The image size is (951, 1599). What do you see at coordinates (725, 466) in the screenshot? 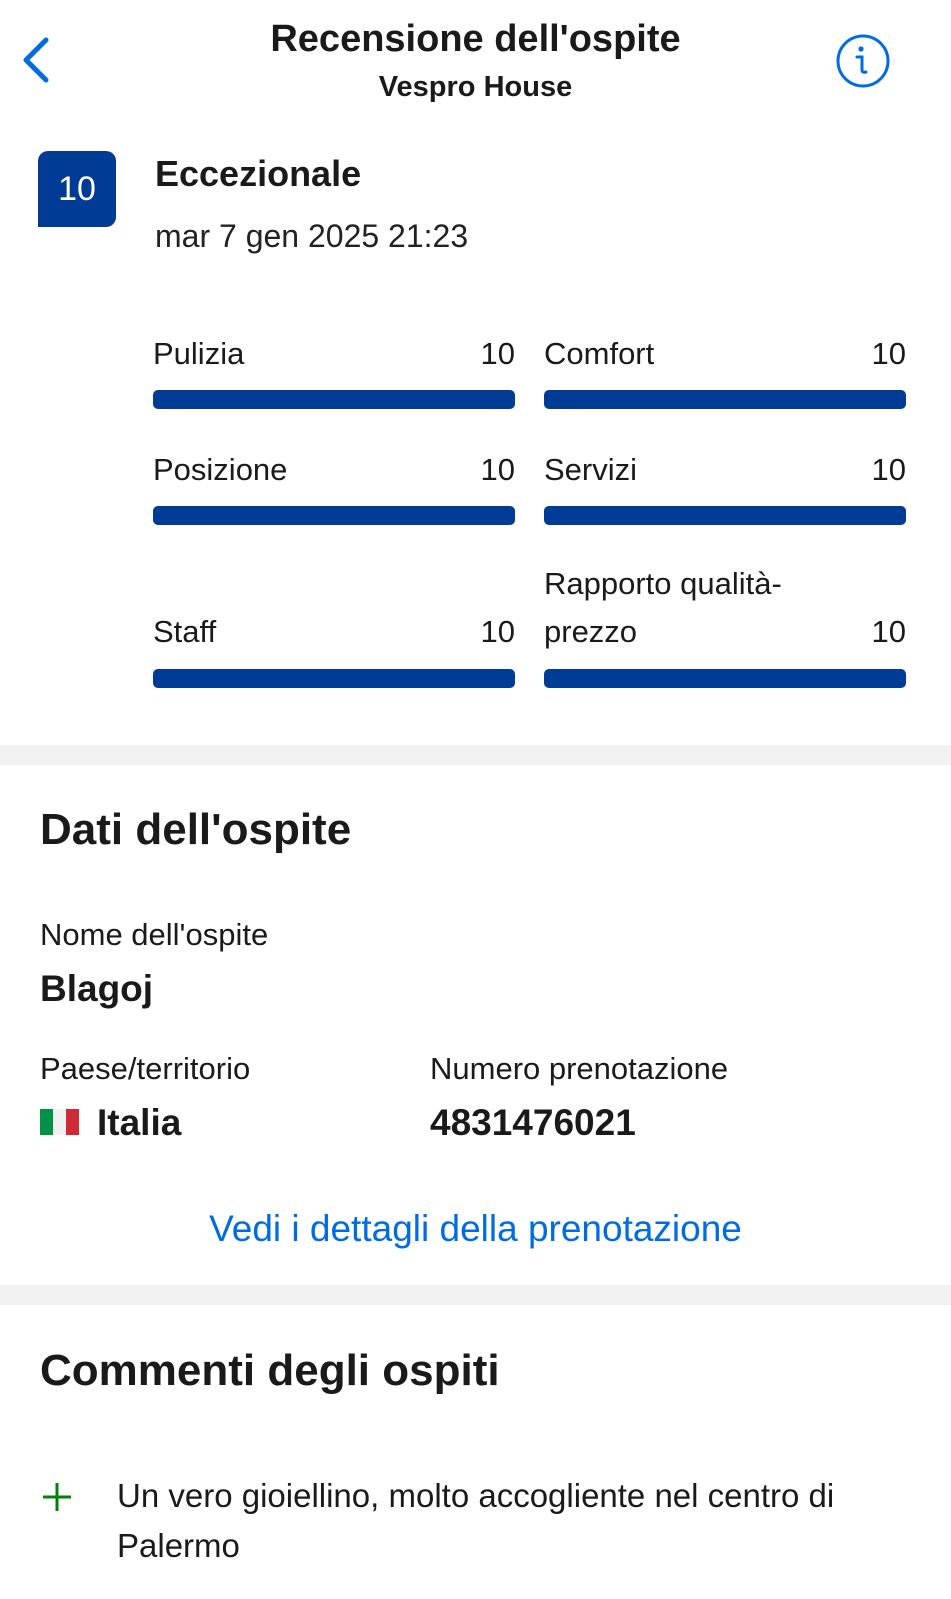
I see `category-facilities: Servizi 10` at bounding box center [725, 466].